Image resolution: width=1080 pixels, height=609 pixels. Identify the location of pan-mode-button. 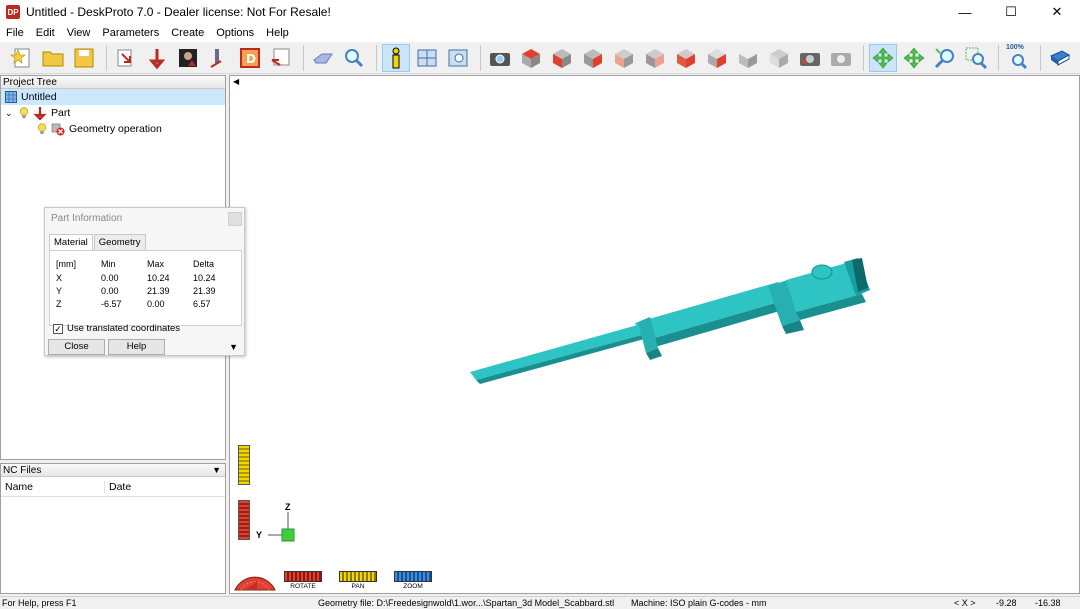
(914, 58).